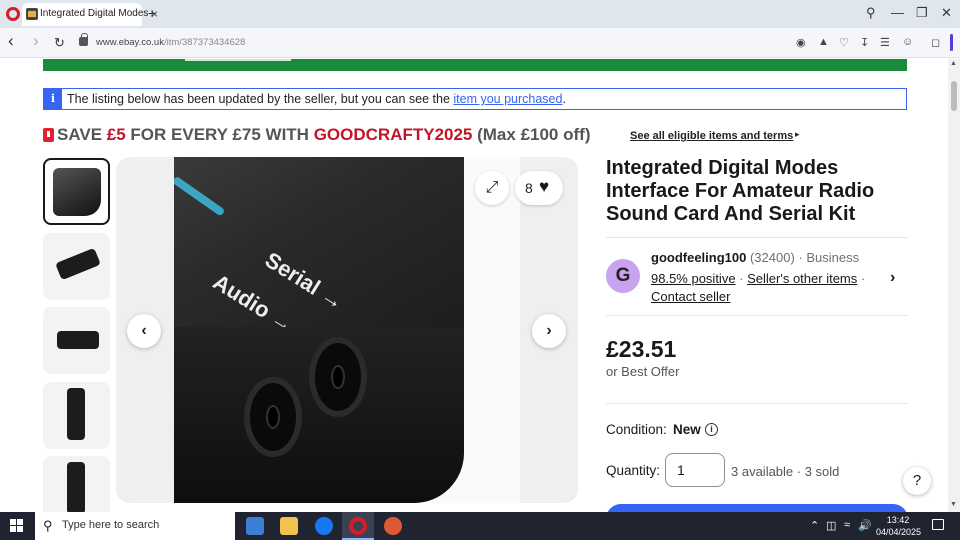 Image resolution: width=960 pixels, height=540 pixels. What do you see at coordinates (170, 42) in the screenshot?
I see `url-field: www.ebay.co.uk/itm/387373434628` at bounding box center [170, 42].